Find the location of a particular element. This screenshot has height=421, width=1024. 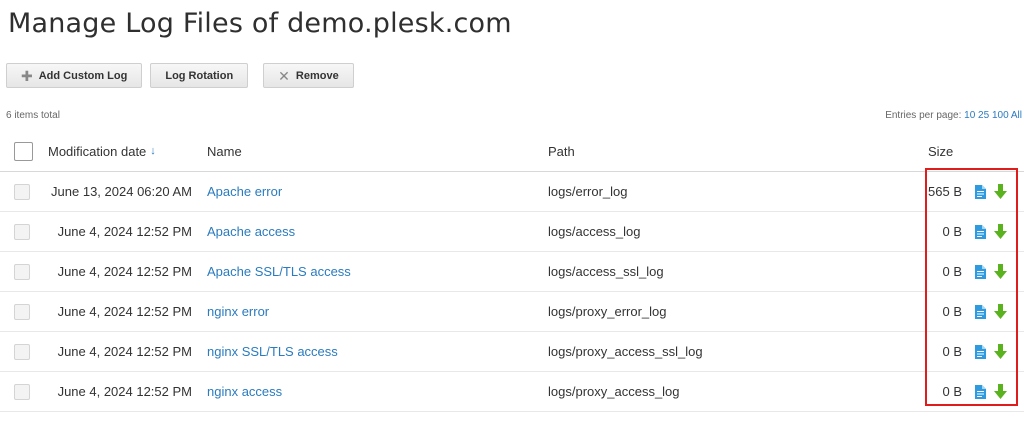

remove-button: ✕ Remove is located at coordinates (308, 75).